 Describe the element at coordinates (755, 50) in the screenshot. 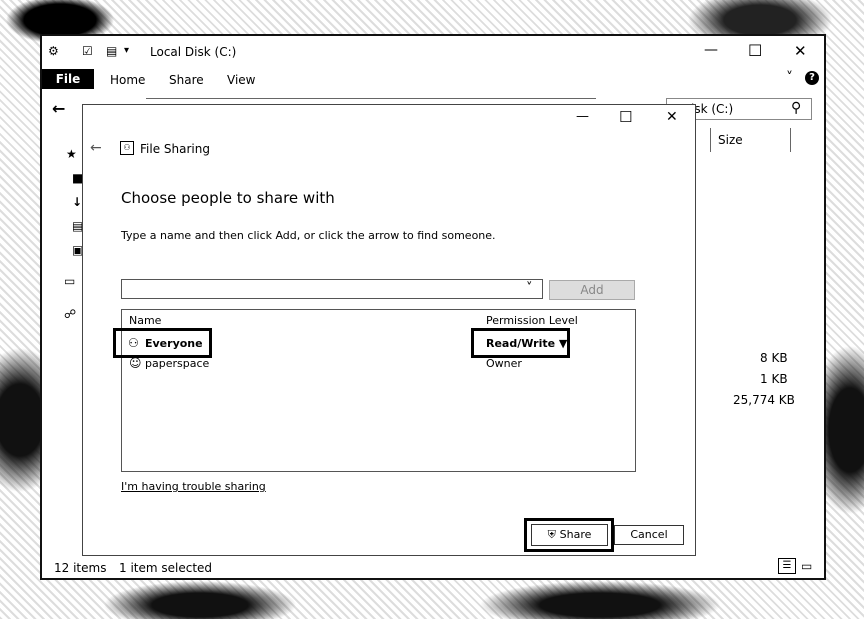

I see `maximize-icon: ☐` at that location.